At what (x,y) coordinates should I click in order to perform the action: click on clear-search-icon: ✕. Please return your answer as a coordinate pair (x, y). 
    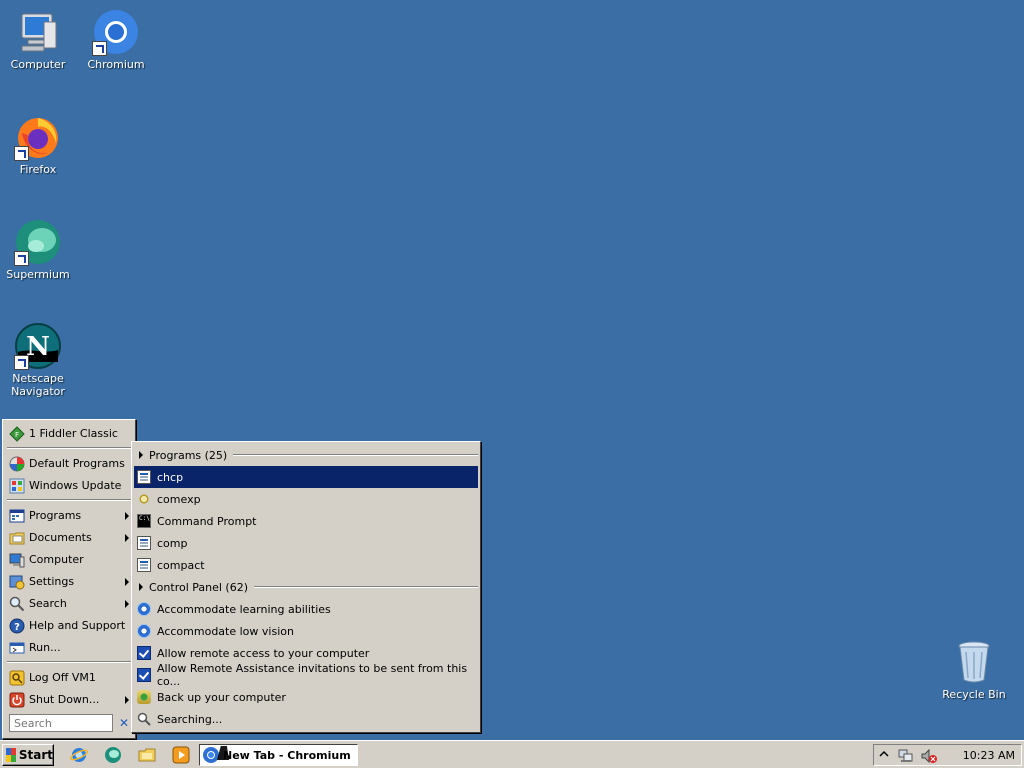
    Looking at the image, I should click on (124, 723).